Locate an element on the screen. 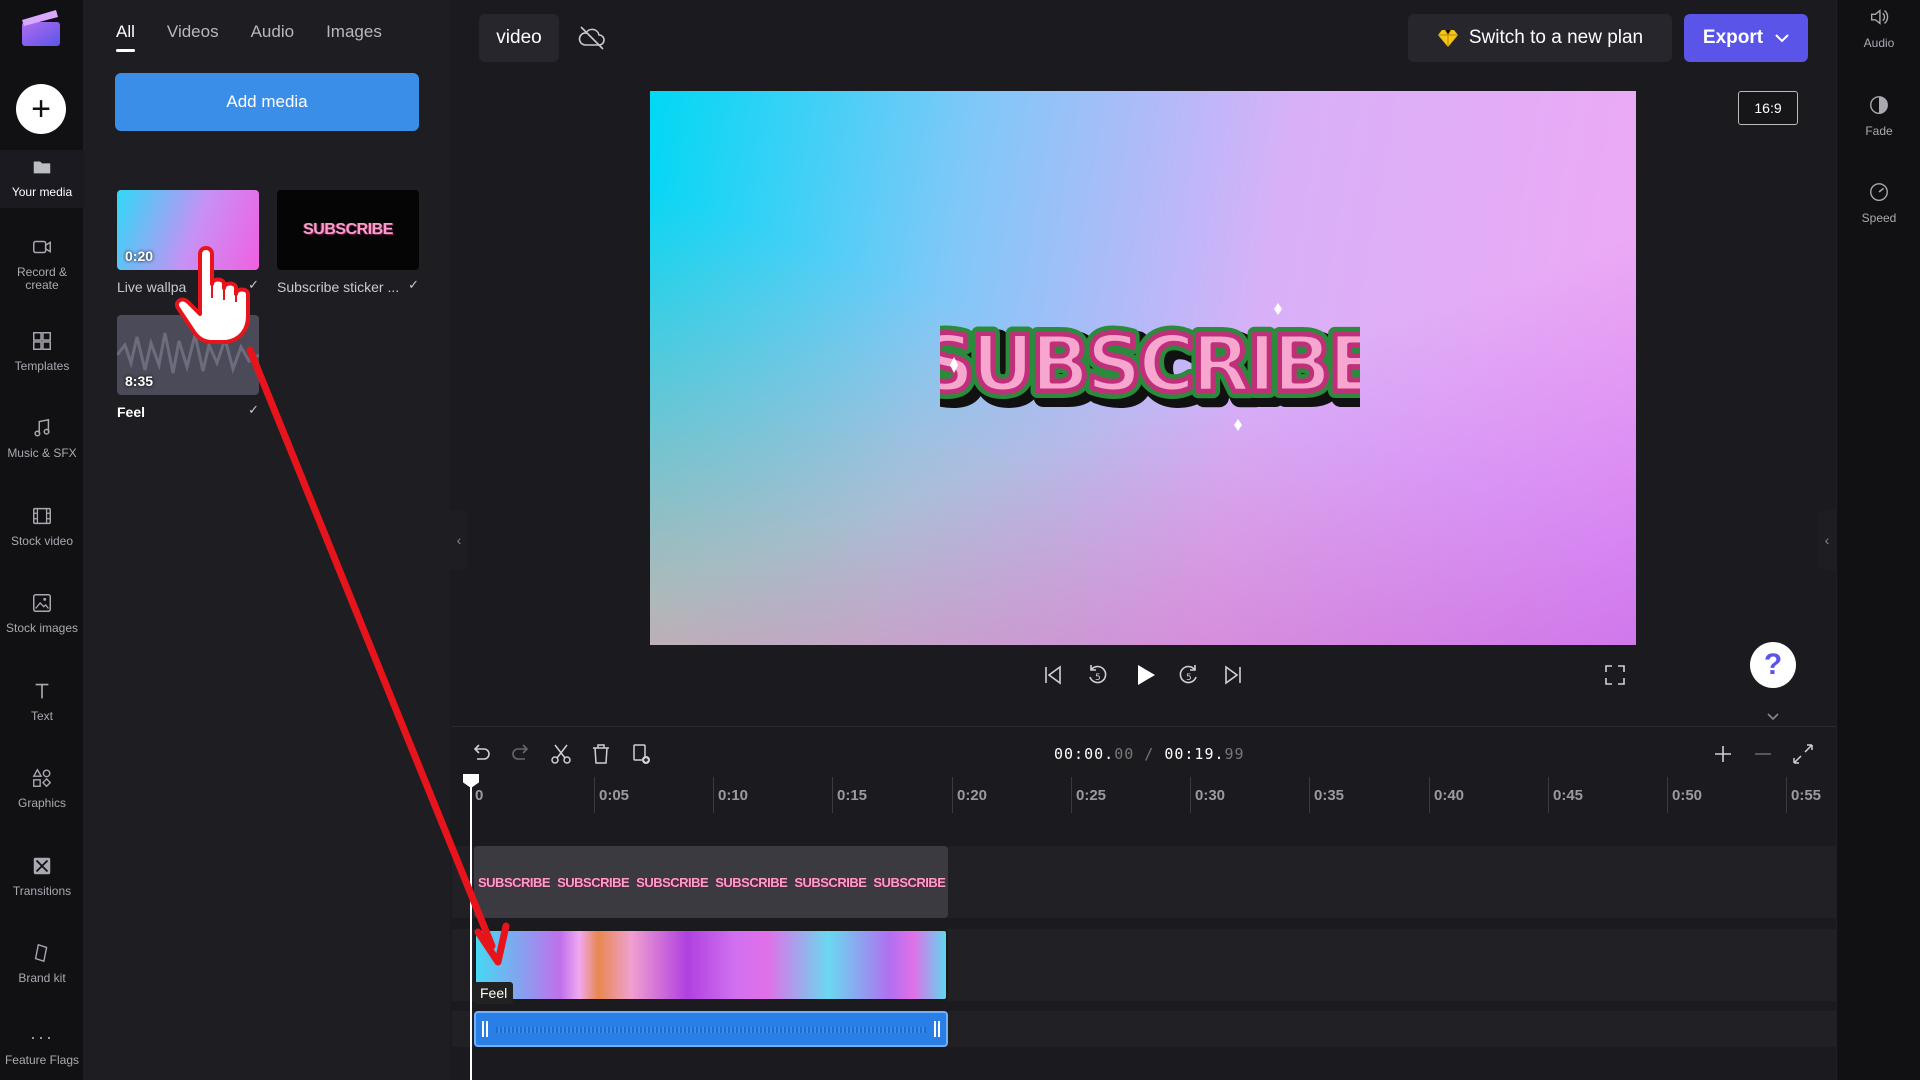 The width and height of the screenshot is (1920, 1080). rail-speed: Speed is located at coordinates (1878, 203).